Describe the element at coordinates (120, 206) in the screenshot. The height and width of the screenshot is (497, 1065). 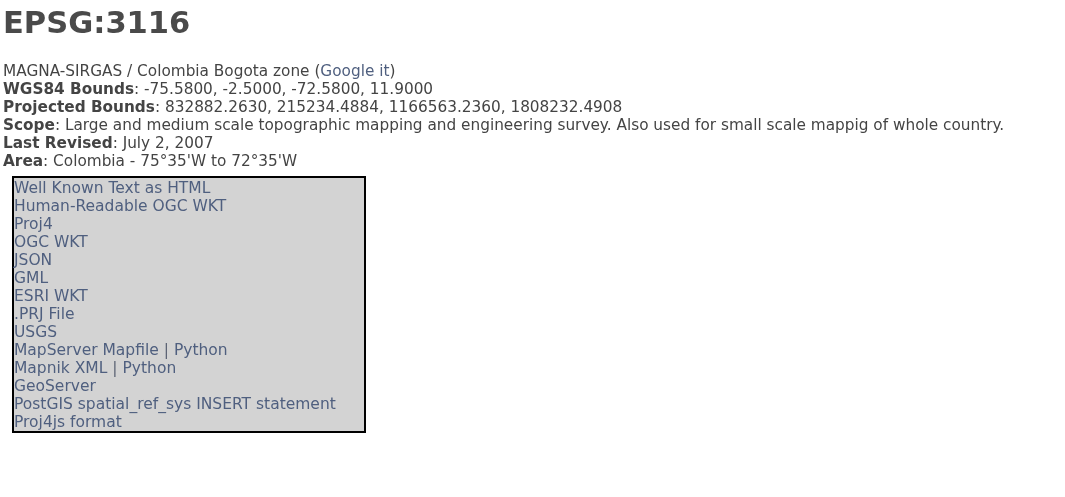
I see `format-link: Human-Readable OGC WKT` at that location.